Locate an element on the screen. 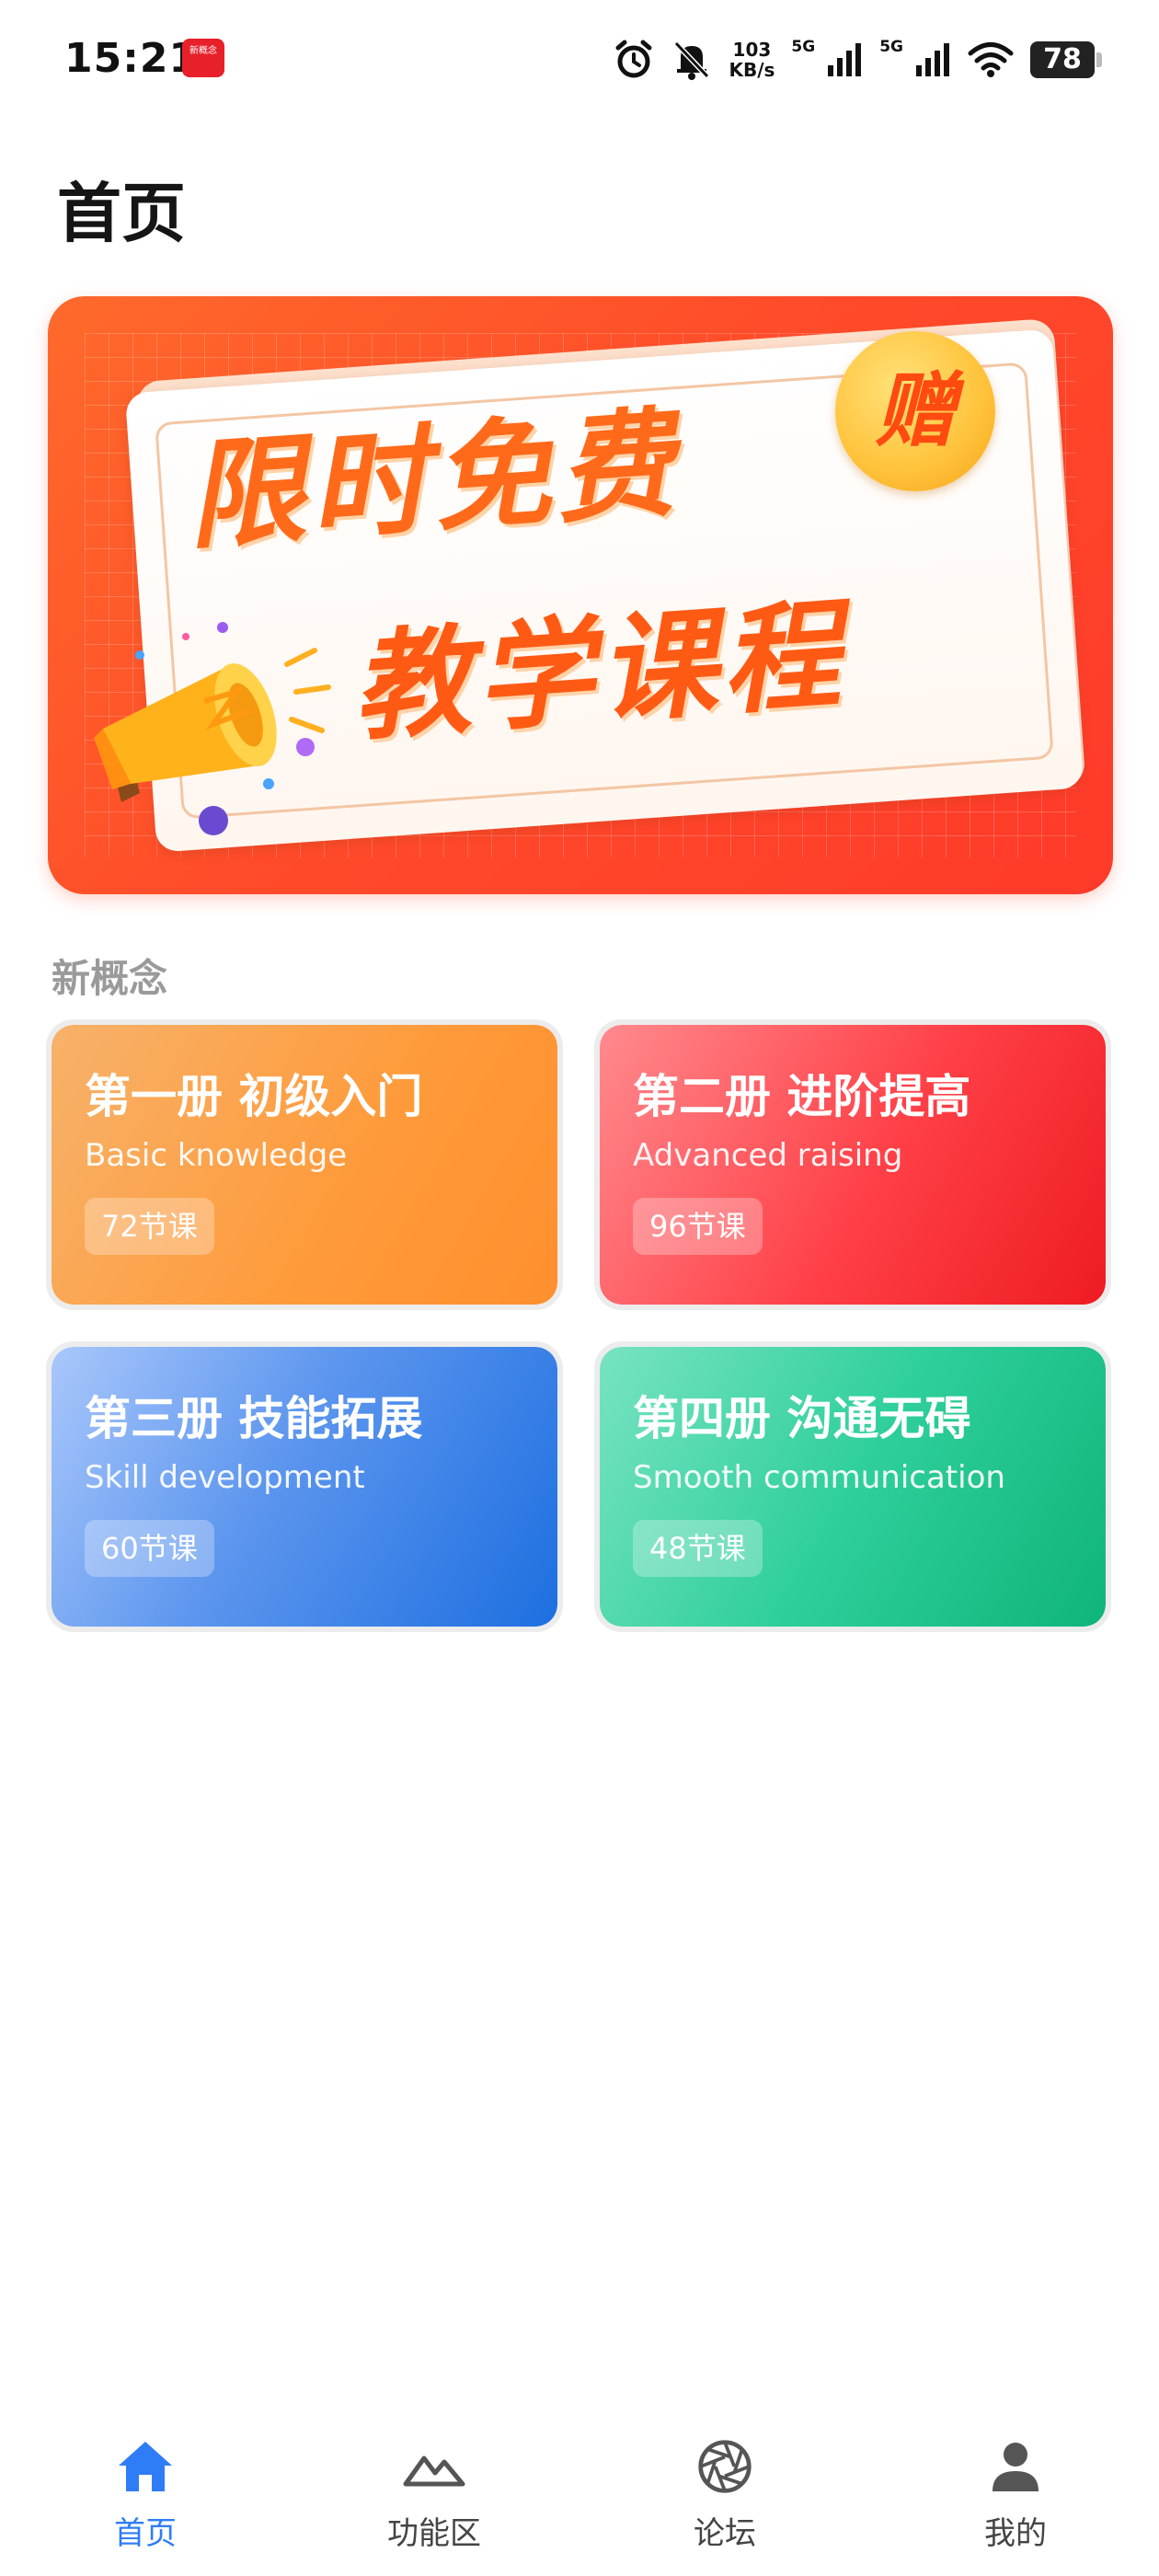 The image size is (1159, 2576). aperture-icon is located at coordinates (725, 2466).